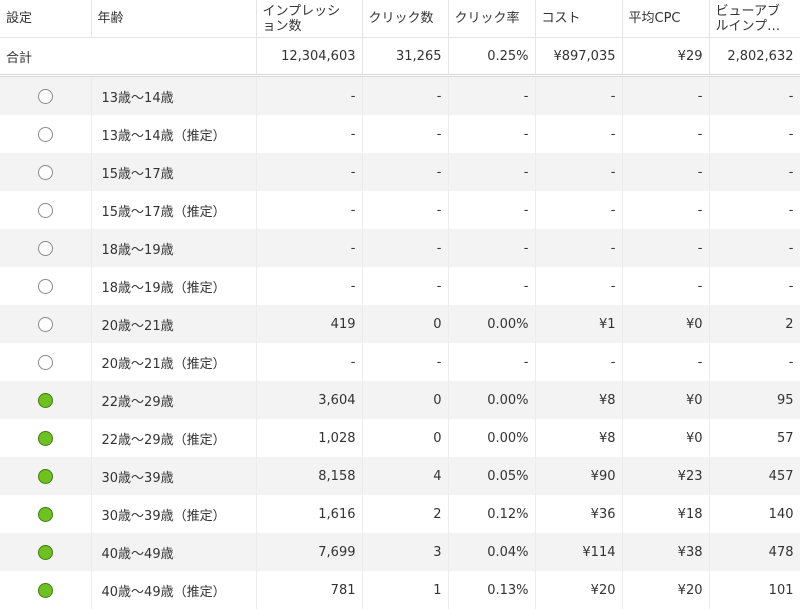 The image size is (800, 609). What do you see at coordinates (174, 514) in the screenshot?
I see `age-range: 30歳～39歳（推定）` at bounding box center [174, 514].